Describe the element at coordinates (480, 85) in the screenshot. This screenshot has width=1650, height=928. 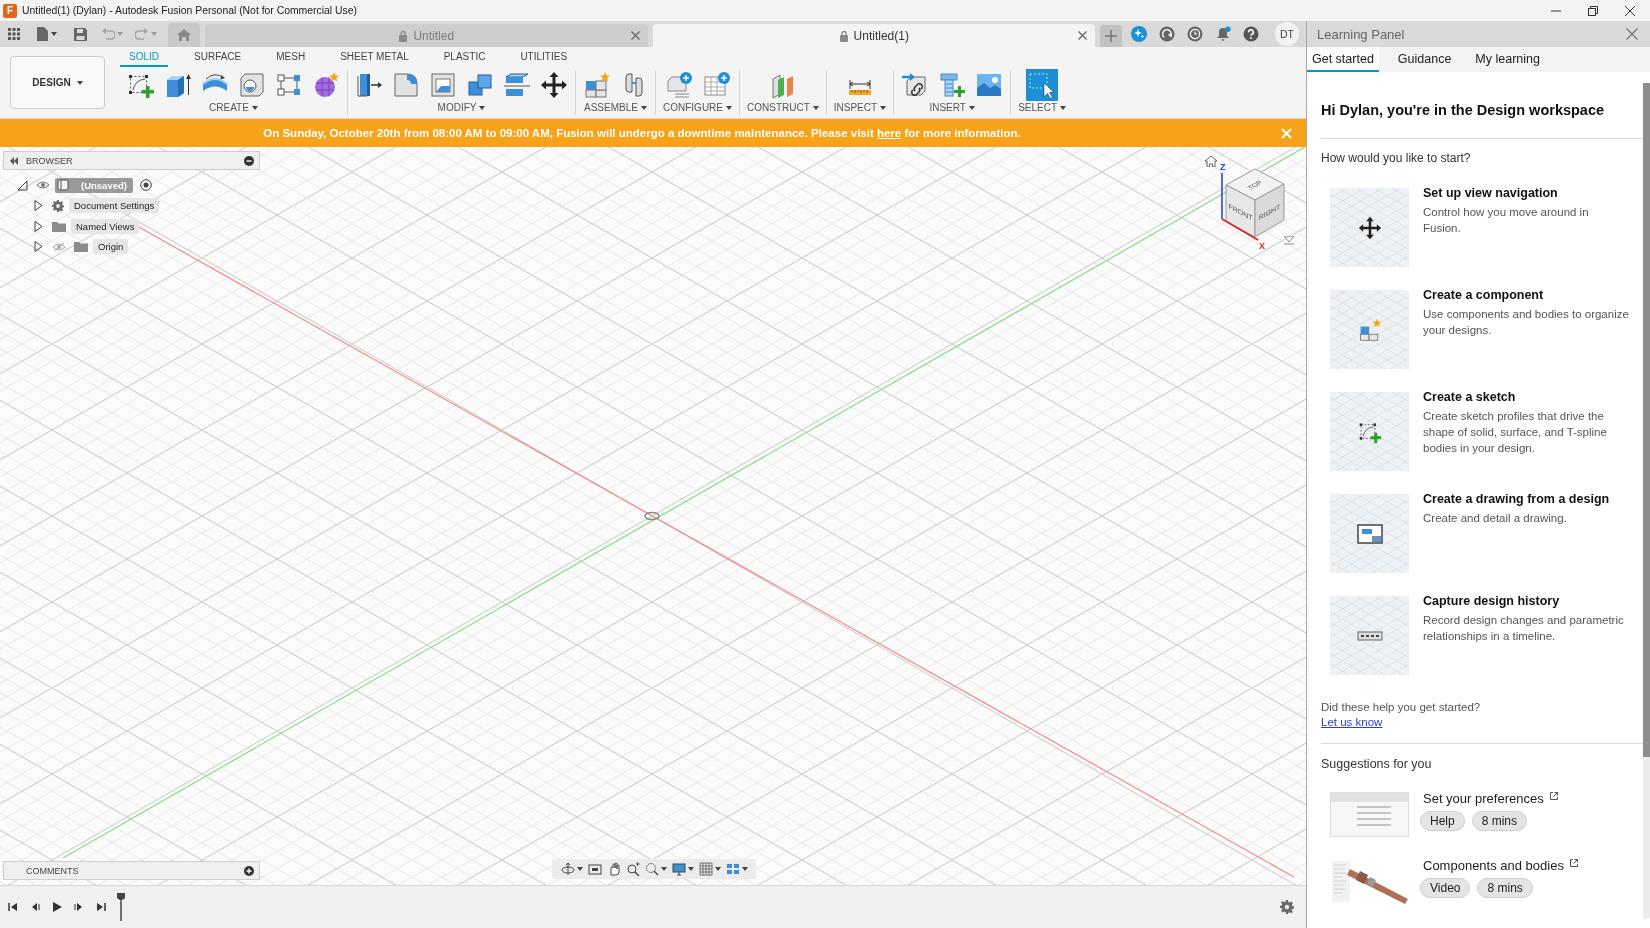
I see `stacked-cubes-icon` at that location.